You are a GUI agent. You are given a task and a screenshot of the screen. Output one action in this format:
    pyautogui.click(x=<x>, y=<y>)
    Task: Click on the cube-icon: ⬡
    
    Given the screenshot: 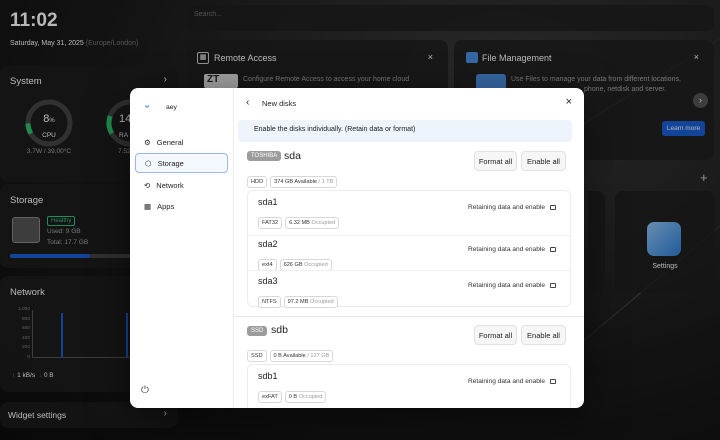 What is the action you would take?
    pyautogui.click(x=148, y=163)
    